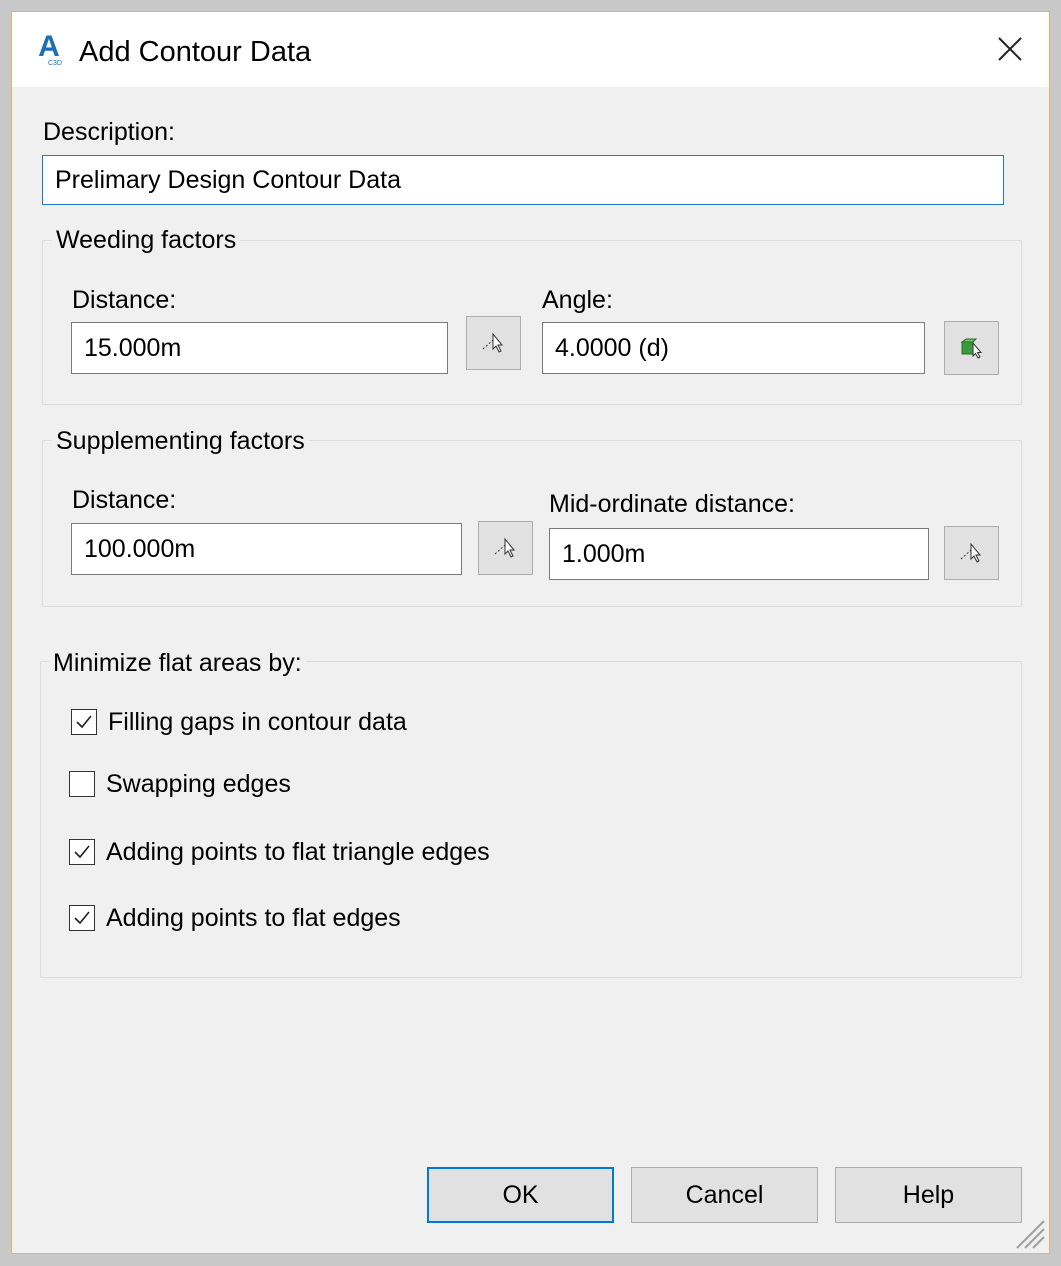 The height and width of the screenshot is (1266, 1061). I want to click on pick-angle-icon, so click(971, 348).